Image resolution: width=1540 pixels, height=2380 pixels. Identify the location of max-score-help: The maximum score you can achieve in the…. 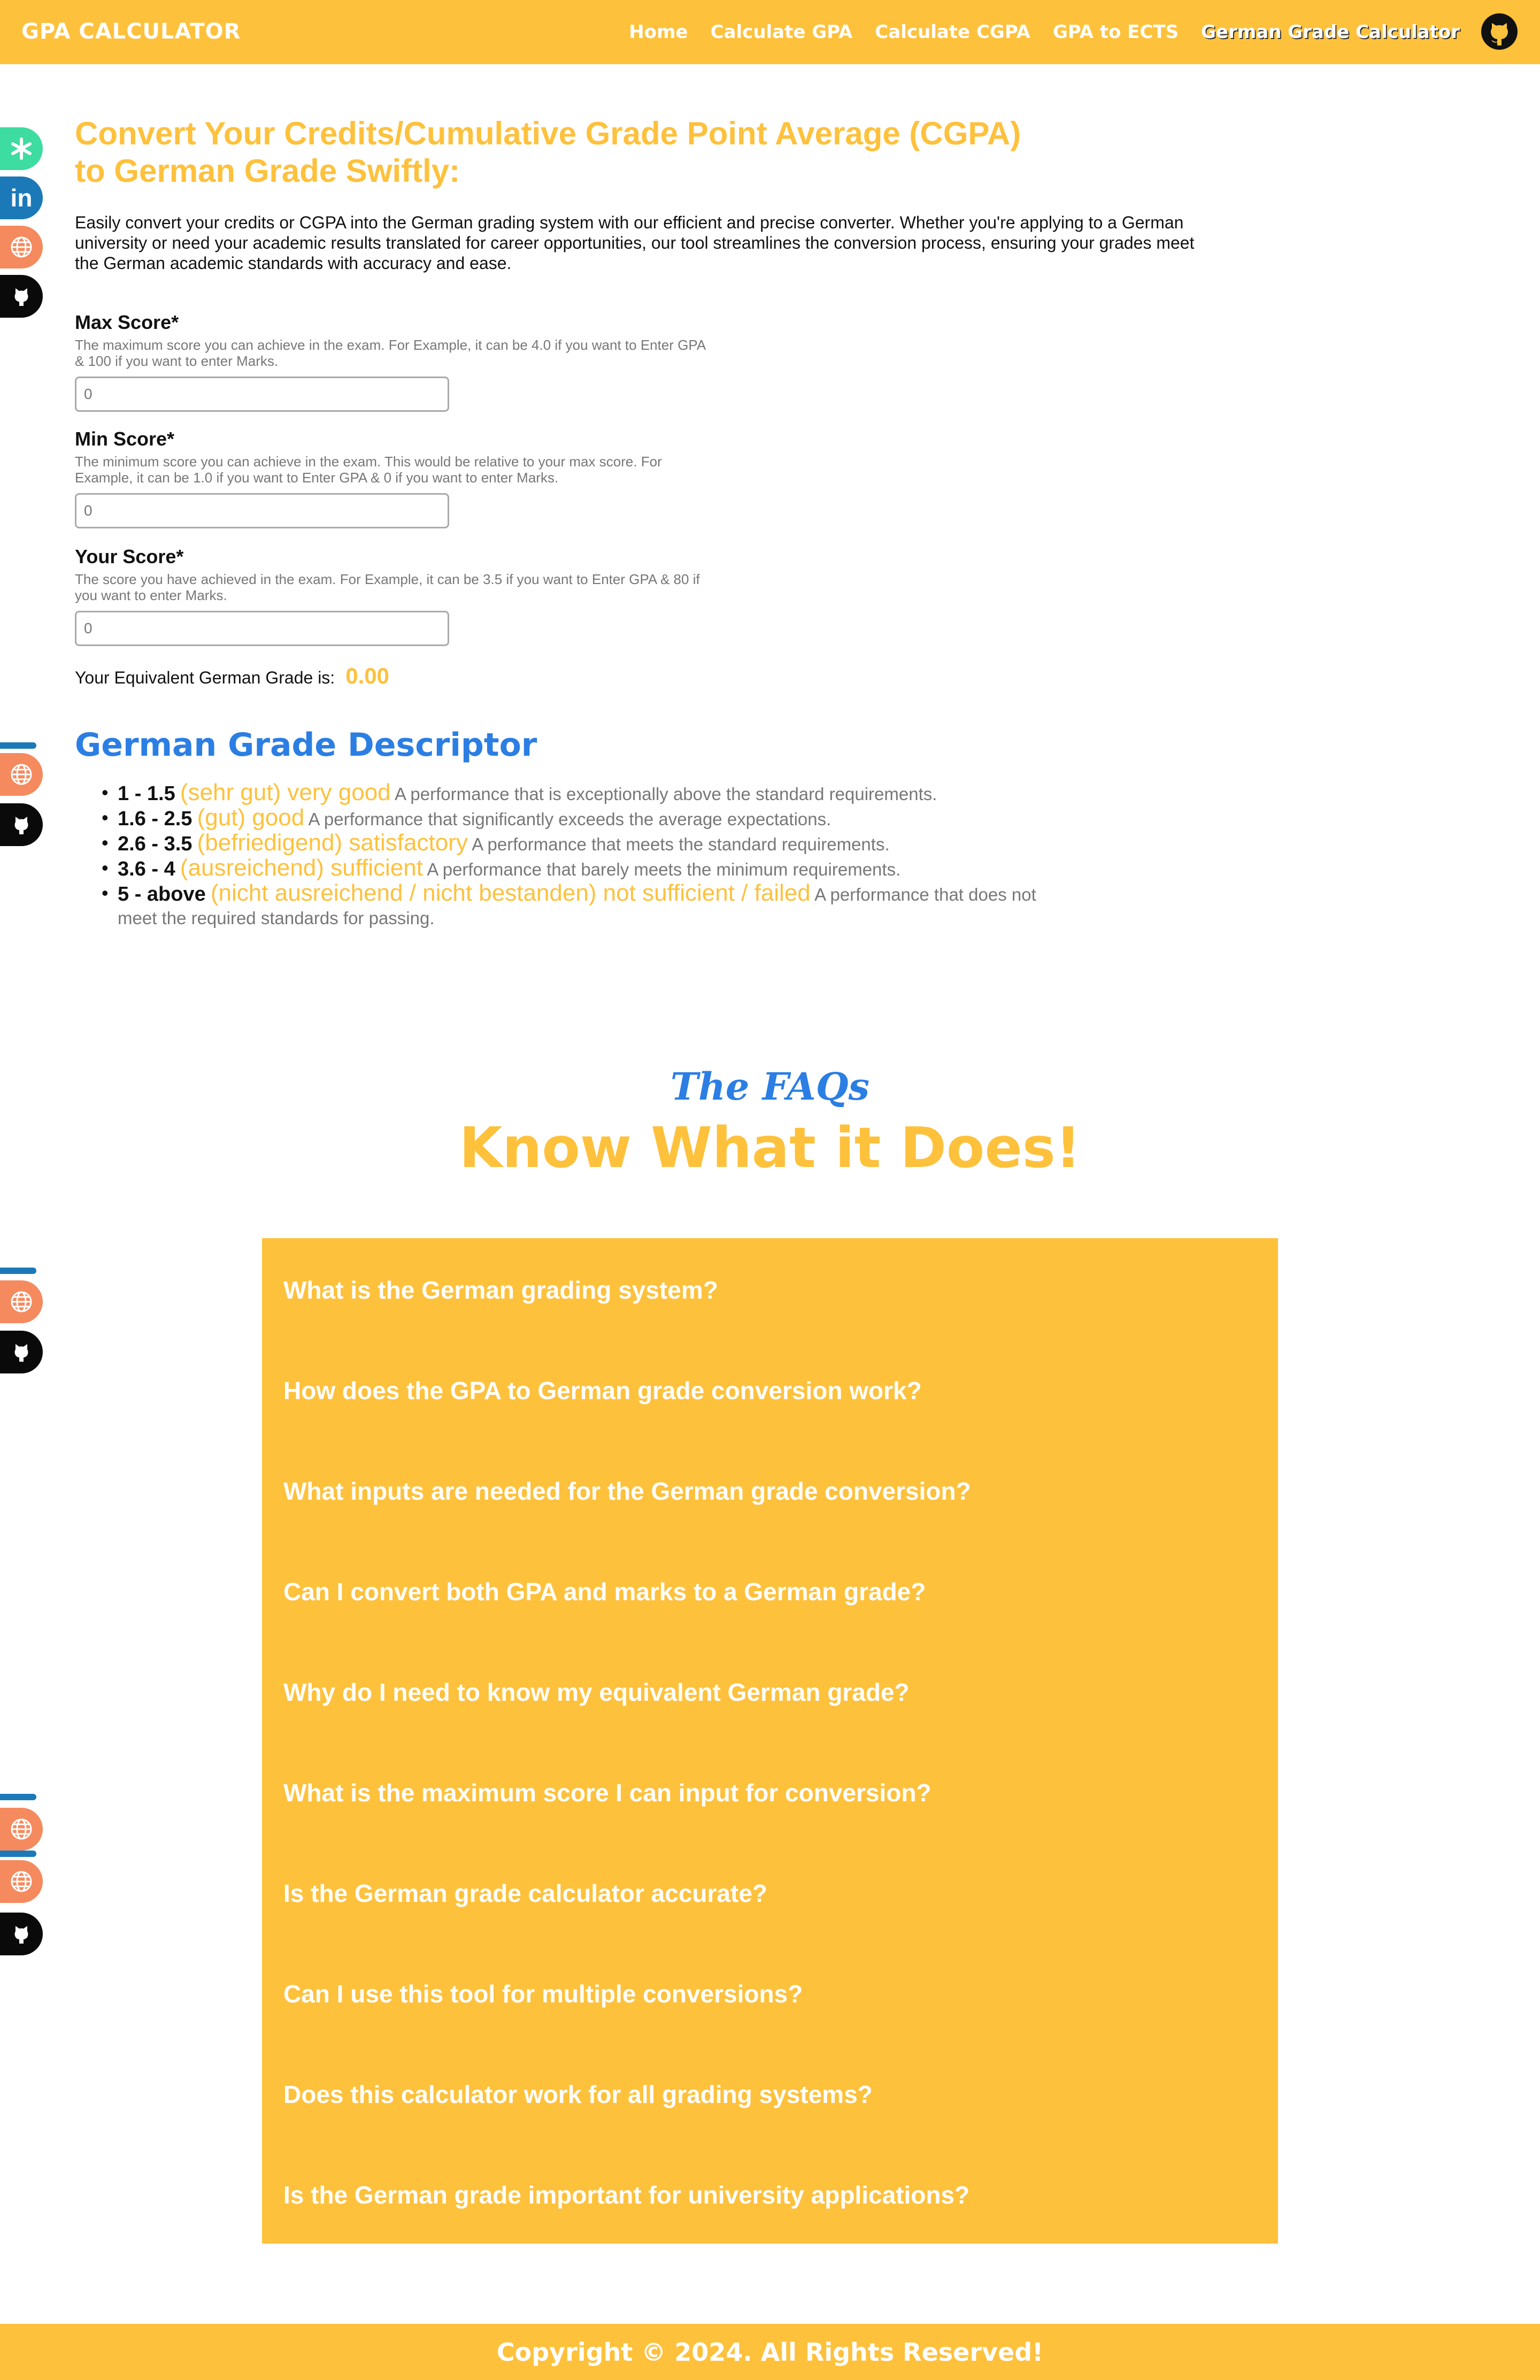
(390, 353).